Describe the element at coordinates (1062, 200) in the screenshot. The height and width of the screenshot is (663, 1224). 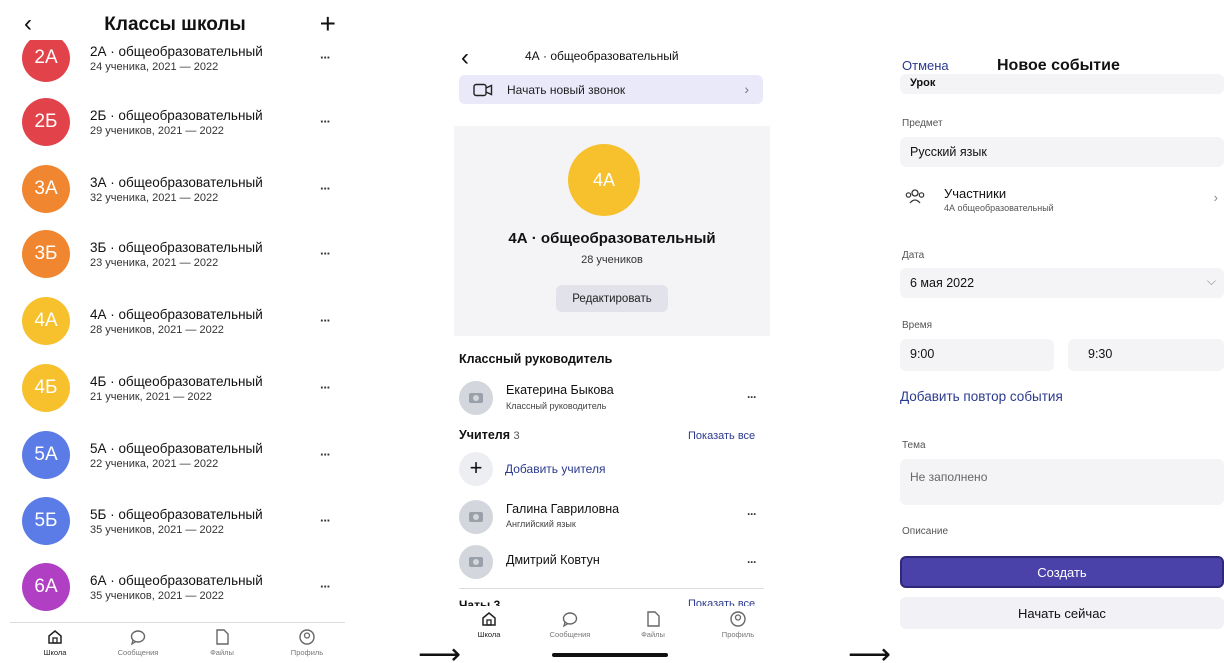
I see `participants-row: Участники 4А общеобразовательный ›` at that location.